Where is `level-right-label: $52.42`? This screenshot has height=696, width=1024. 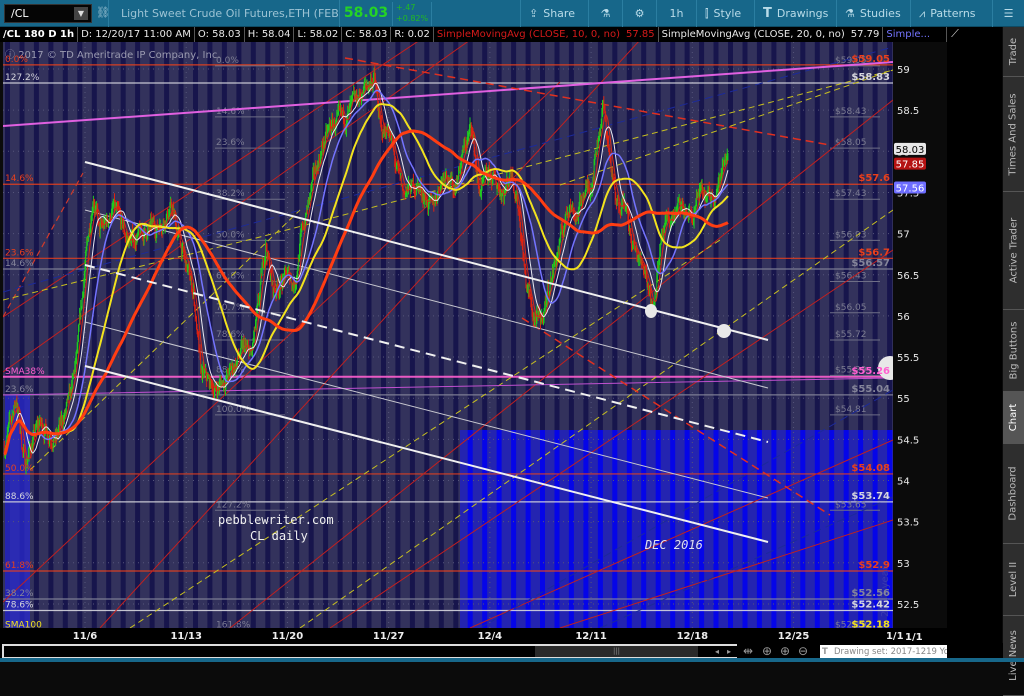 level-right-label: $52.42 is located at coordinates (870, 605).